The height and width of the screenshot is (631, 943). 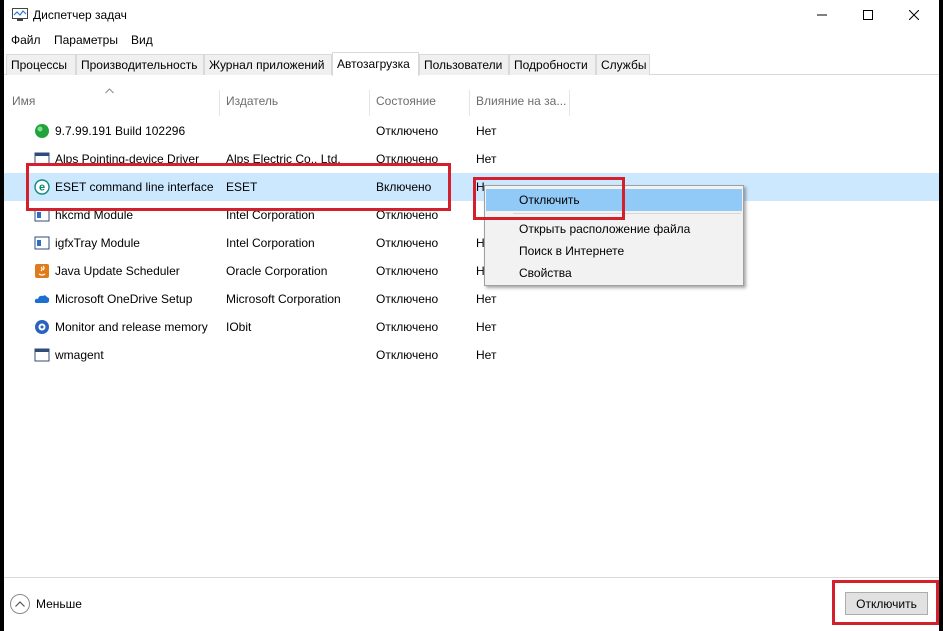 I want to click on window-title: Диспетчер задач, so click(x=80, y=15).